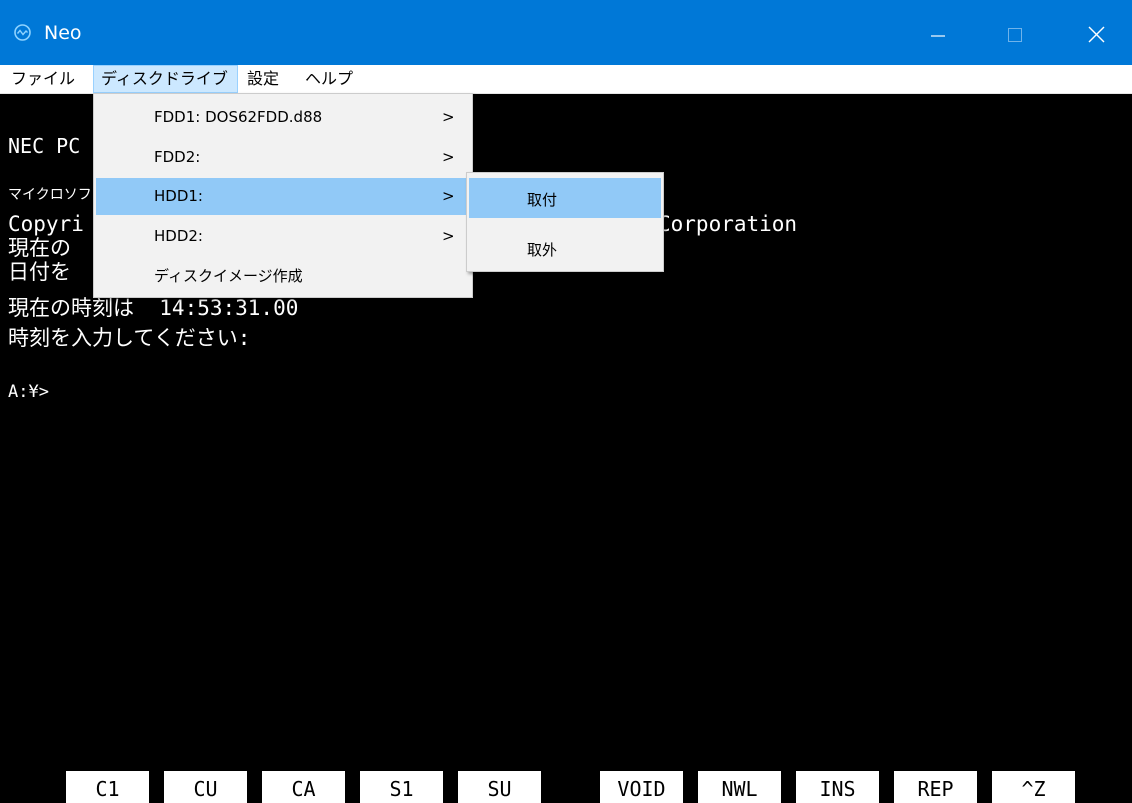 Image resolution: width=1132 pixels, height=803 pixels. Describe the element at coordinates (153, 308) in the screenshot. I see `terminal-line: 現在の時刻は 14:53:31.00` at that location.